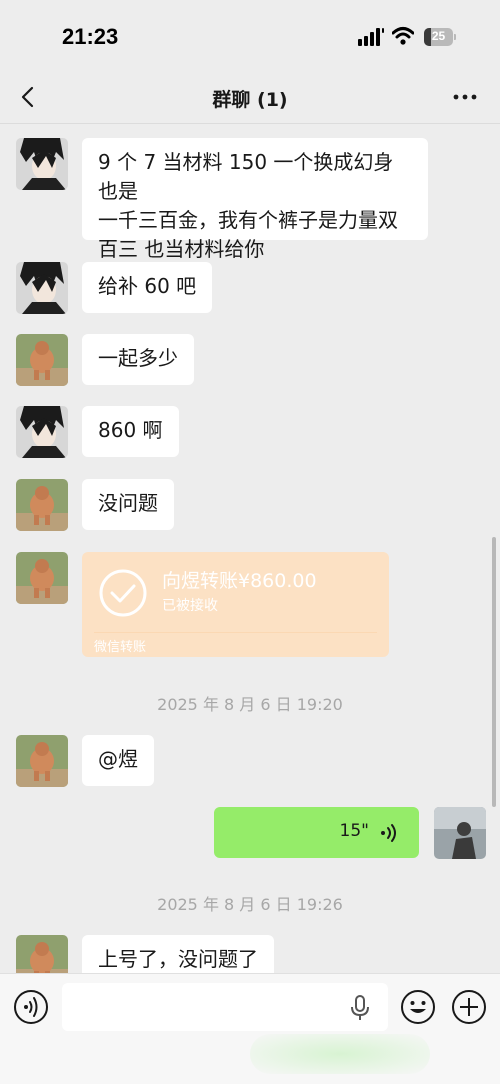 The width and height of the screenshot is (500, 1084). What do you see at coordinates (31, 1007) in the screenshot?
I see `voice-mode-icon` at bounding box center [31, 1007].